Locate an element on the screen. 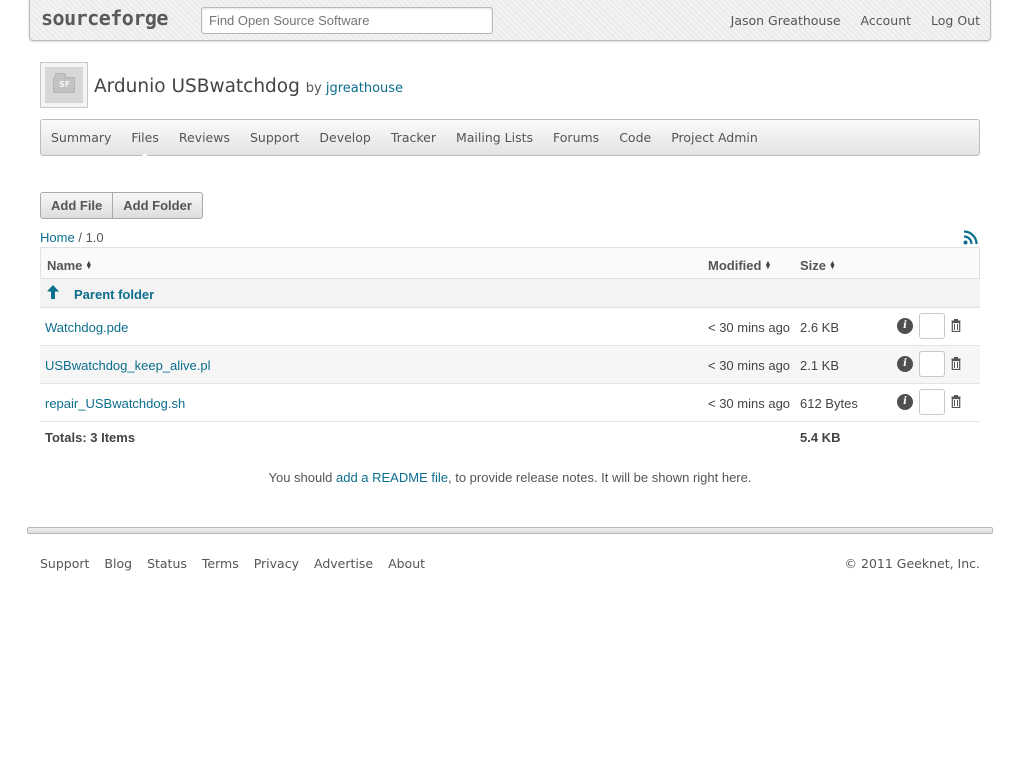 This screenshot has width=1032, height=774. breadcrumb: Home / 1.0 is located at coordinates (72, 237).